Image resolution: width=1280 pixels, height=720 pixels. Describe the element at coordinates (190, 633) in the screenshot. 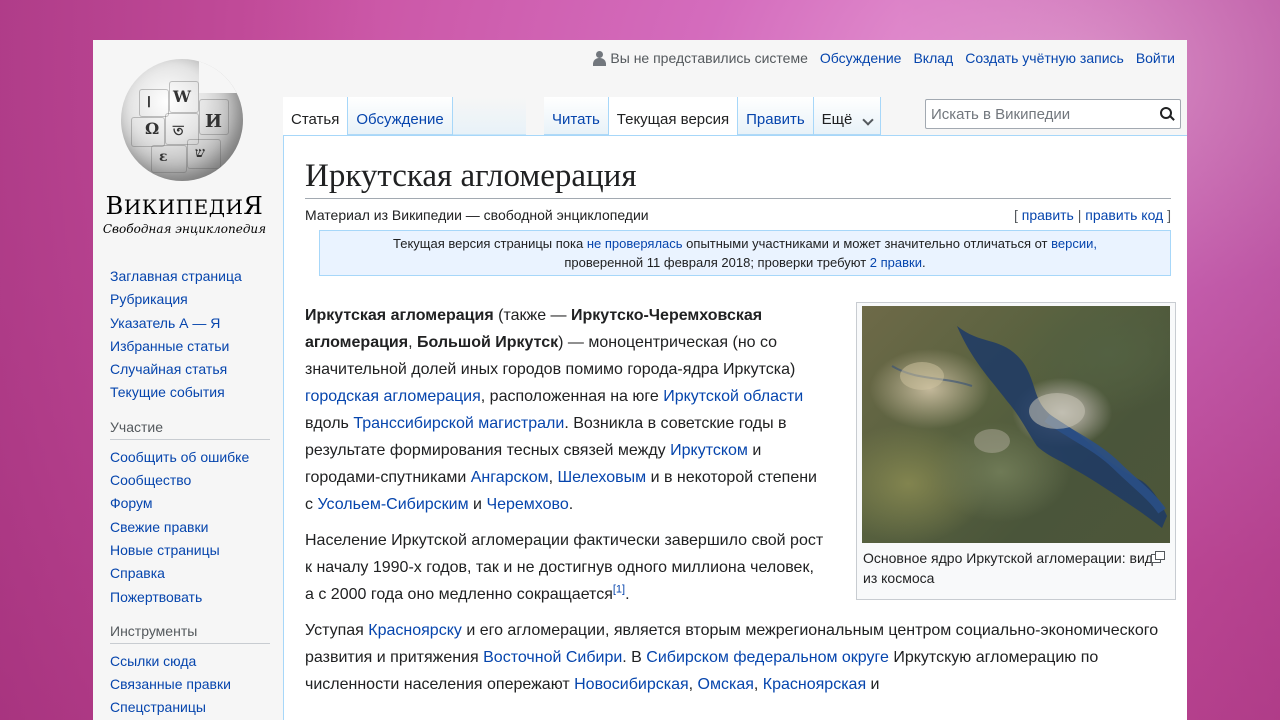

I see `sidebar-heading-tools: Инструменты` at that location.